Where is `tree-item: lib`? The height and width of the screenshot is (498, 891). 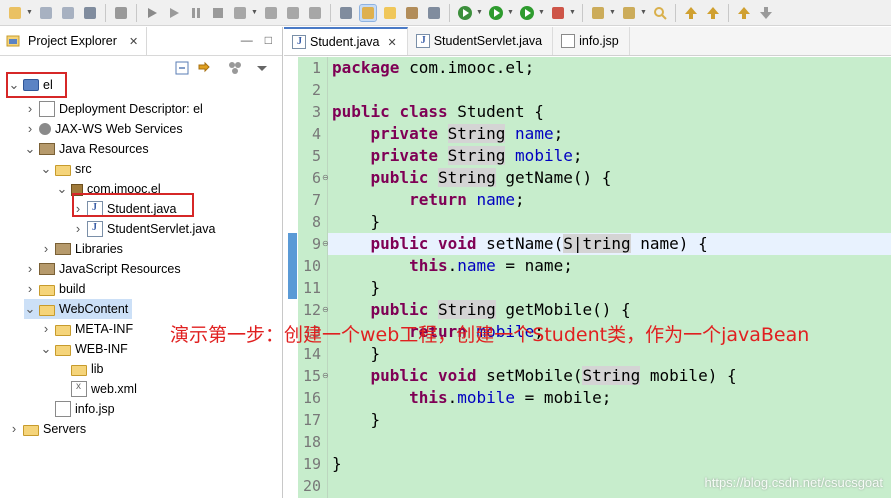
tree-item: lib is located at coordinates (80, 369).